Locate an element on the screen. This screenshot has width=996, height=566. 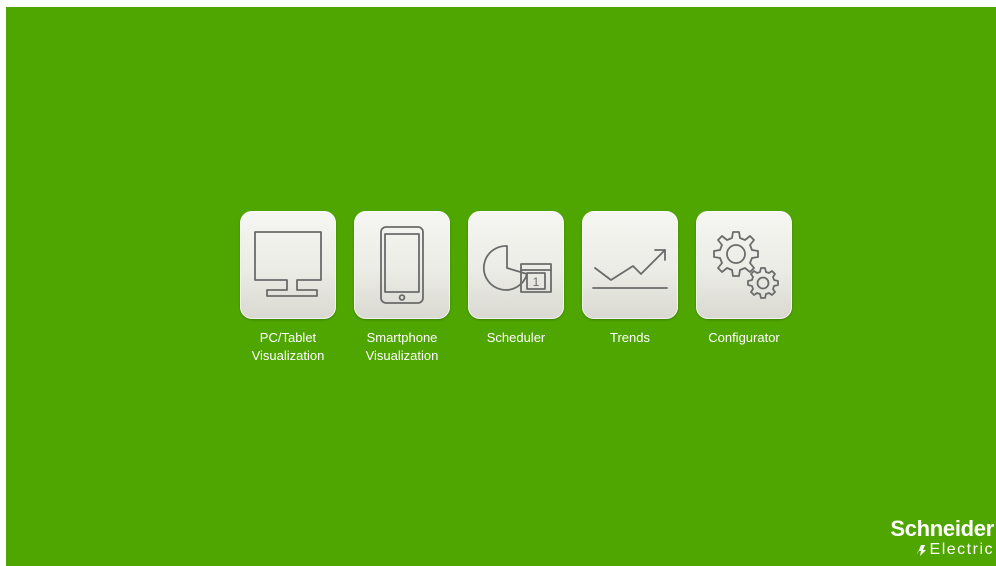
app-scheduler: 1 Scheduler is located at coordinates (516, 288).